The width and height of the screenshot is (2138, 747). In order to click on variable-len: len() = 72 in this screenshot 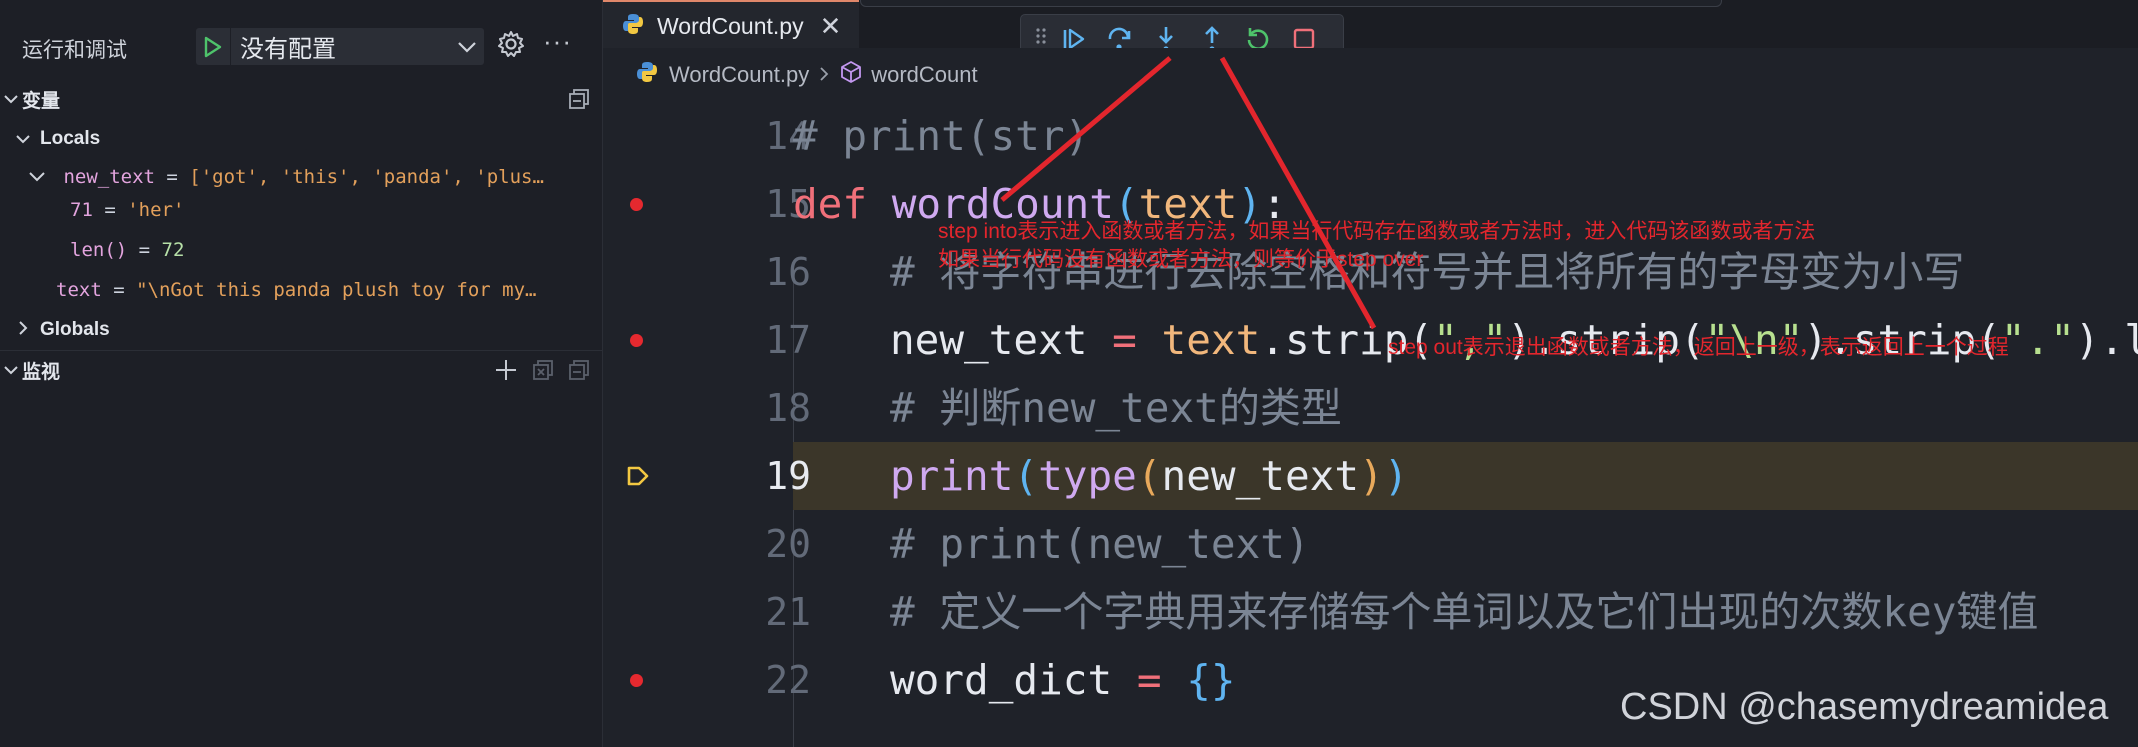, I will do `click(336, 250)`.